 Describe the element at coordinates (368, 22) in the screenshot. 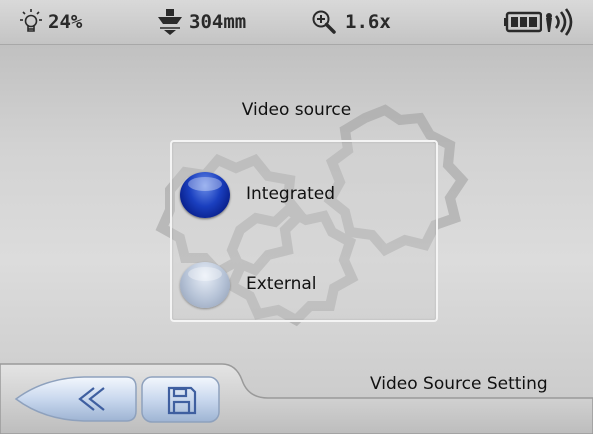

I see `zoom-value: 1.6x` at that location.